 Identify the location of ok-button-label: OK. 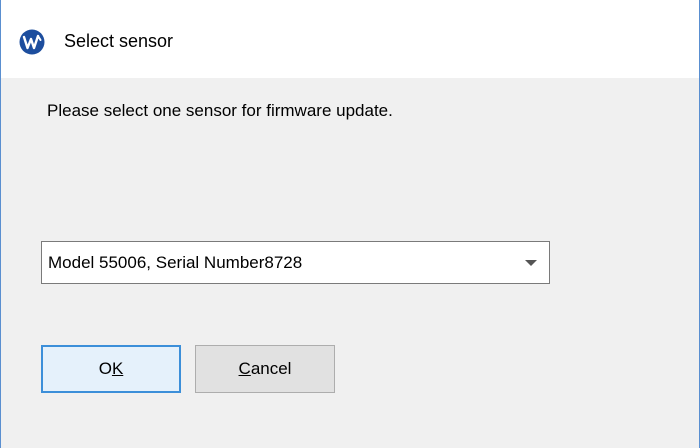
(111, 368).